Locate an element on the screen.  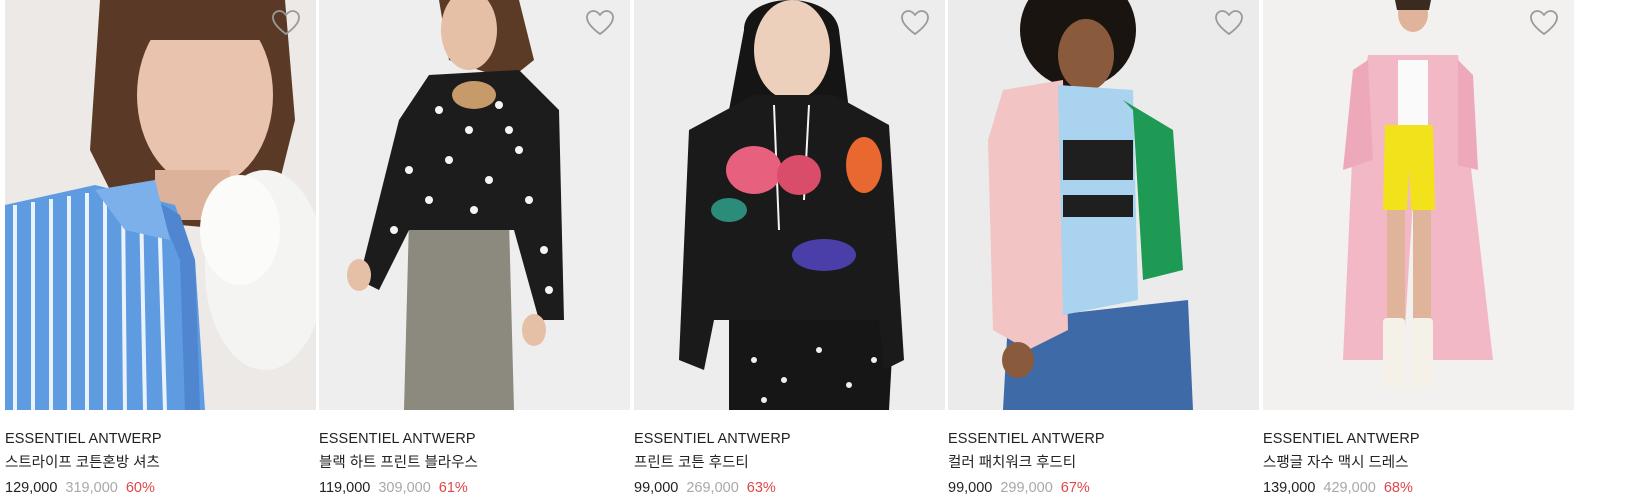
original-price: 299,000 is located at coordinates (1026, 488).